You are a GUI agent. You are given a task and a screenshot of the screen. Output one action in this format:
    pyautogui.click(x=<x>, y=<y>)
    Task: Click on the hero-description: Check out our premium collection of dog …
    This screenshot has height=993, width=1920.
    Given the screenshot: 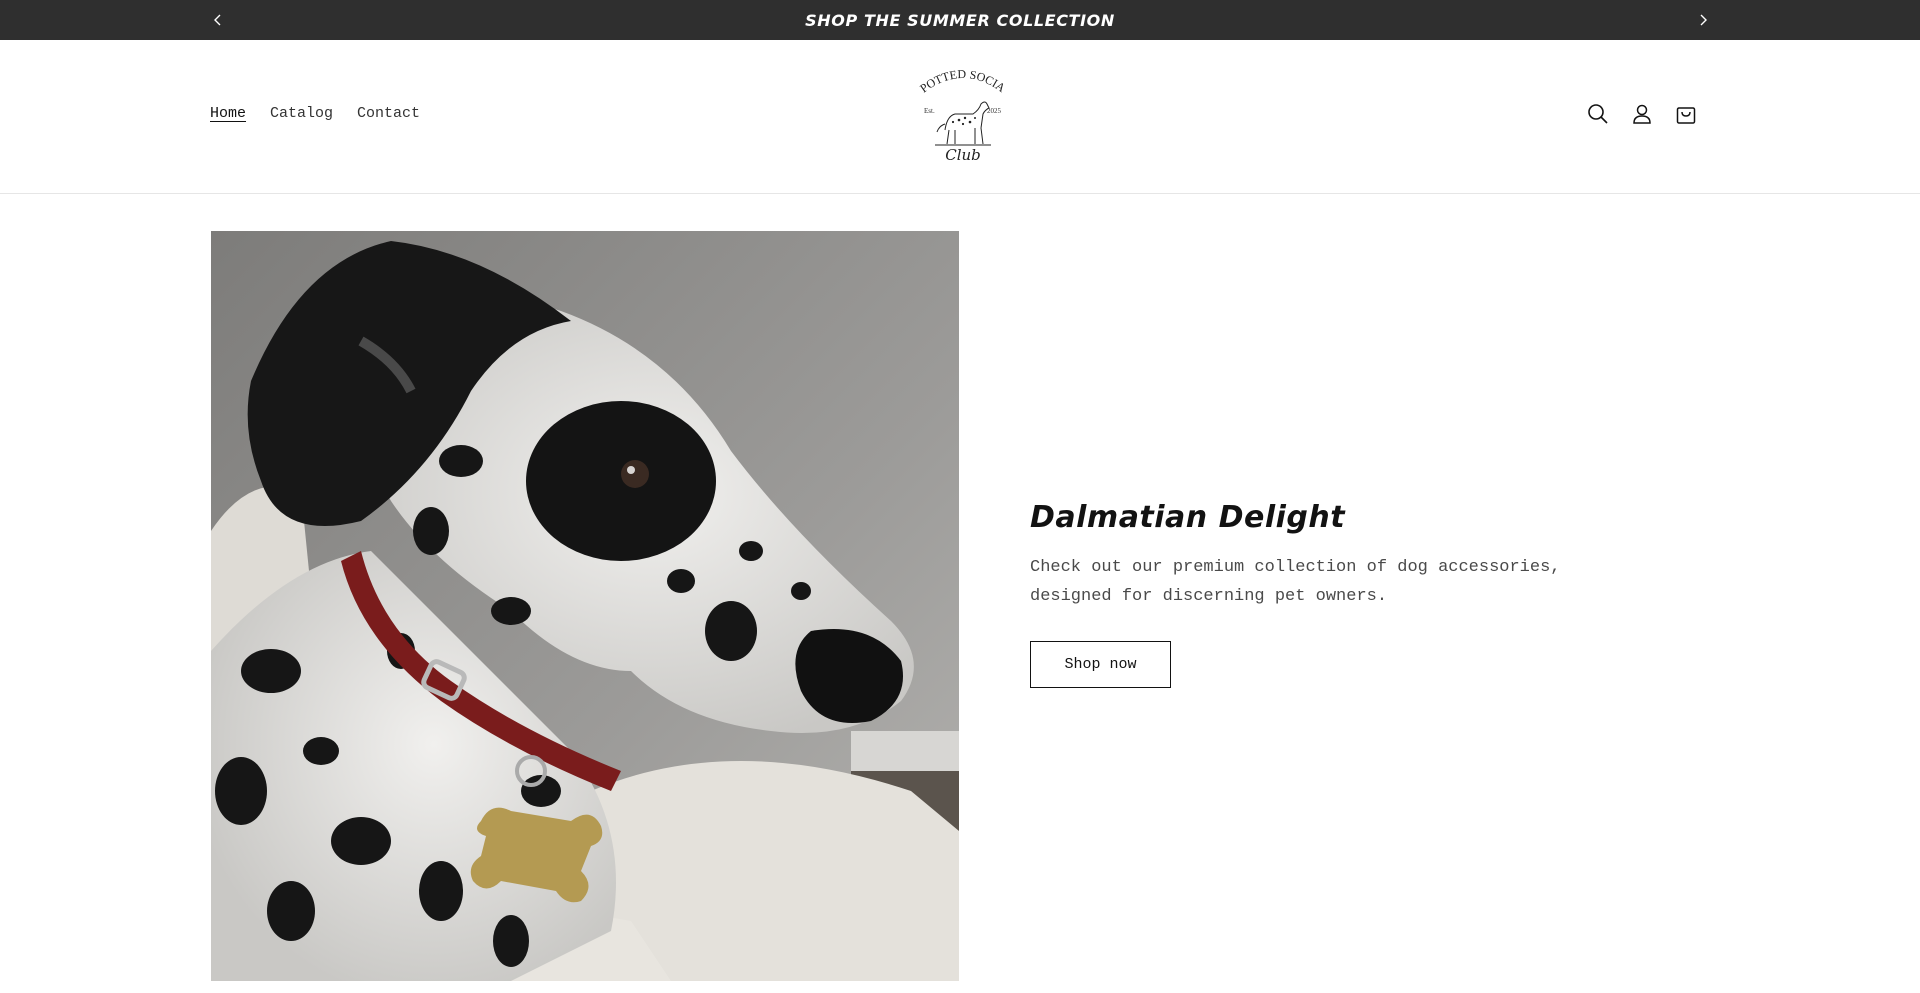 What is the action you would take?
    pyautogui.click(x=1295, y=582)
    